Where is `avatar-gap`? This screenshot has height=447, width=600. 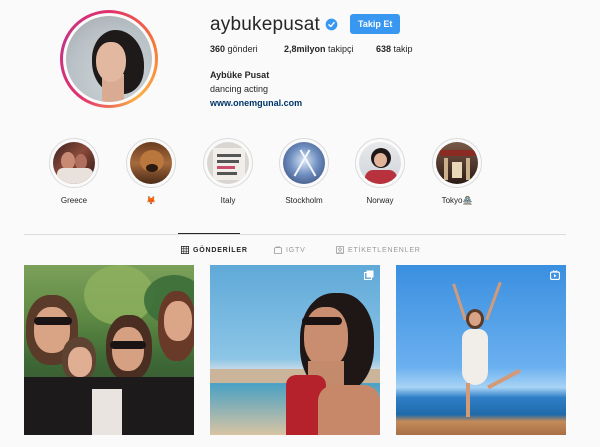 avatar-gap is located at coordinates (109, 59).